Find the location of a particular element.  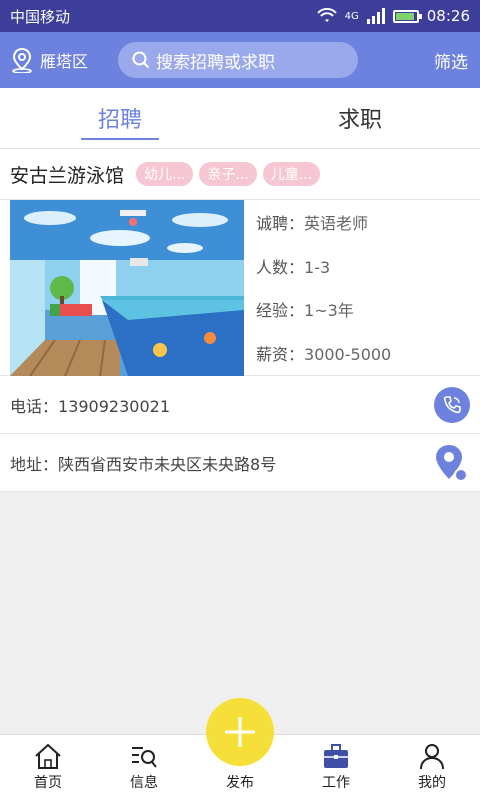

phone-text: 电话：13909230021 is located at coordinates (90, 406).